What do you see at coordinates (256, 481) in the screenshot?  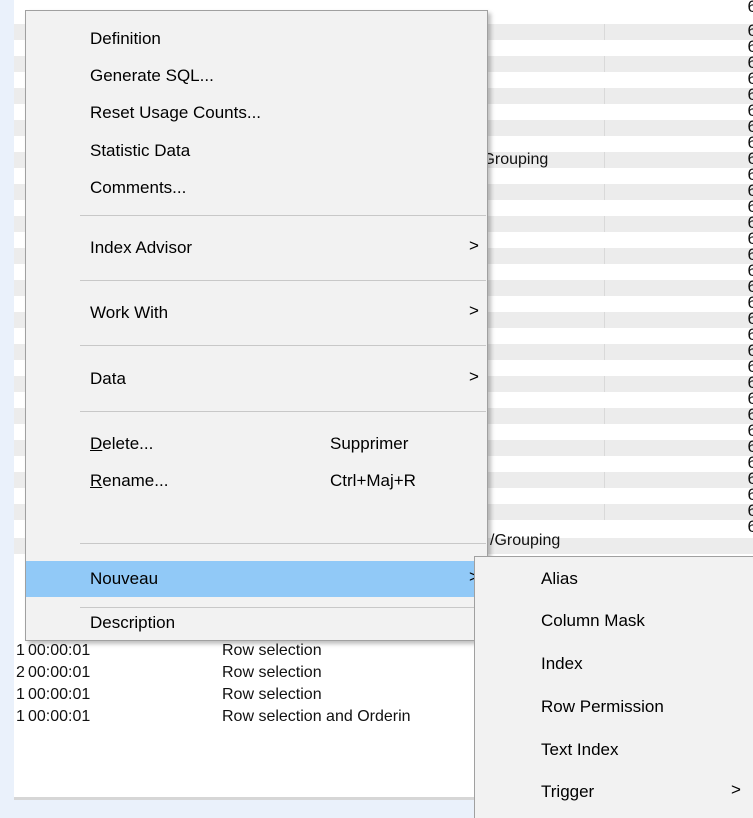 I see `menu-item-rename: Rename... Ctrl+Maj+R` at bounding box center [256, 481].